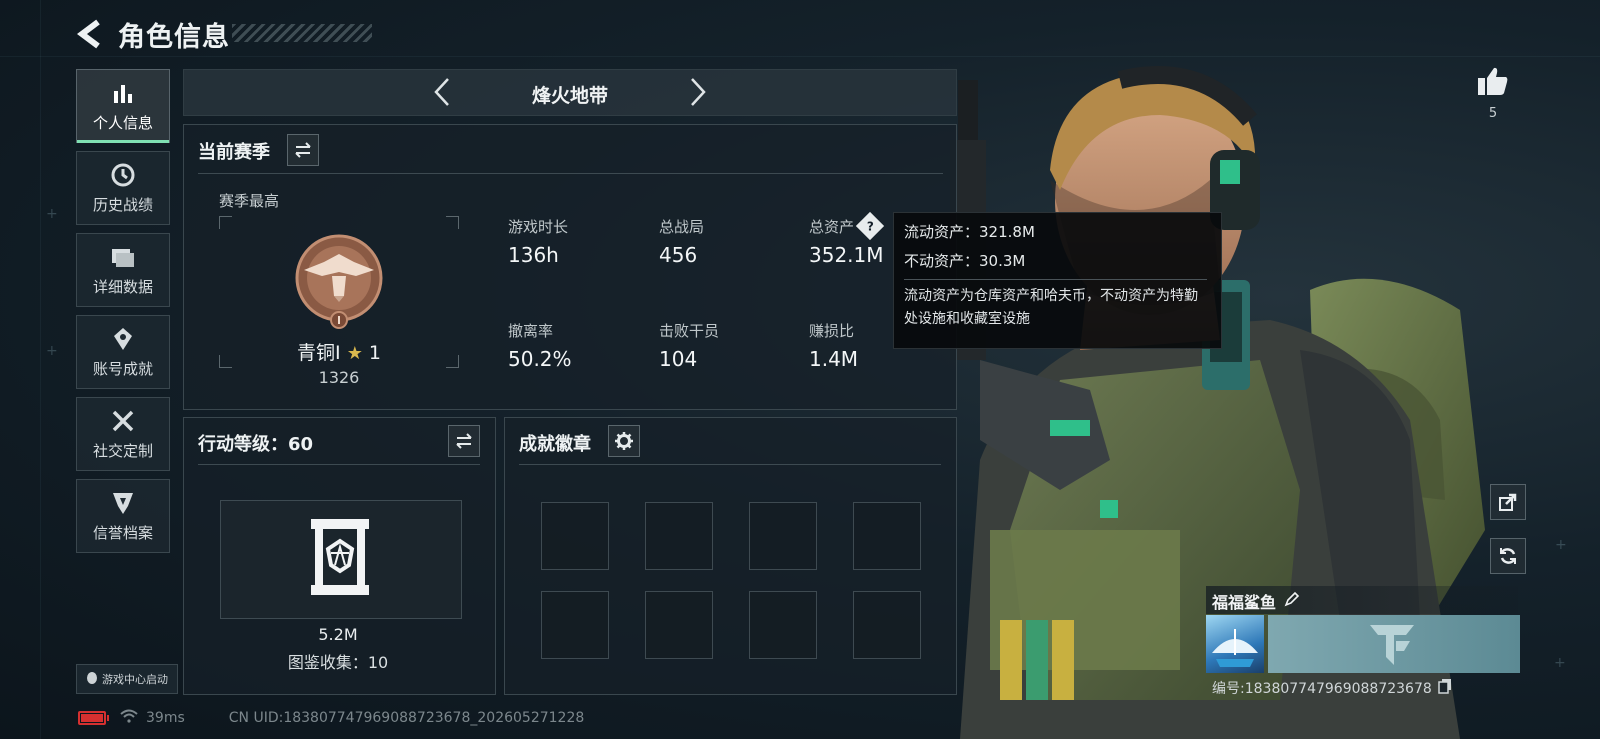  Describe the element at coordinates (165, 718) in the screenshot. I see `ping-label: 39ms` at that location.